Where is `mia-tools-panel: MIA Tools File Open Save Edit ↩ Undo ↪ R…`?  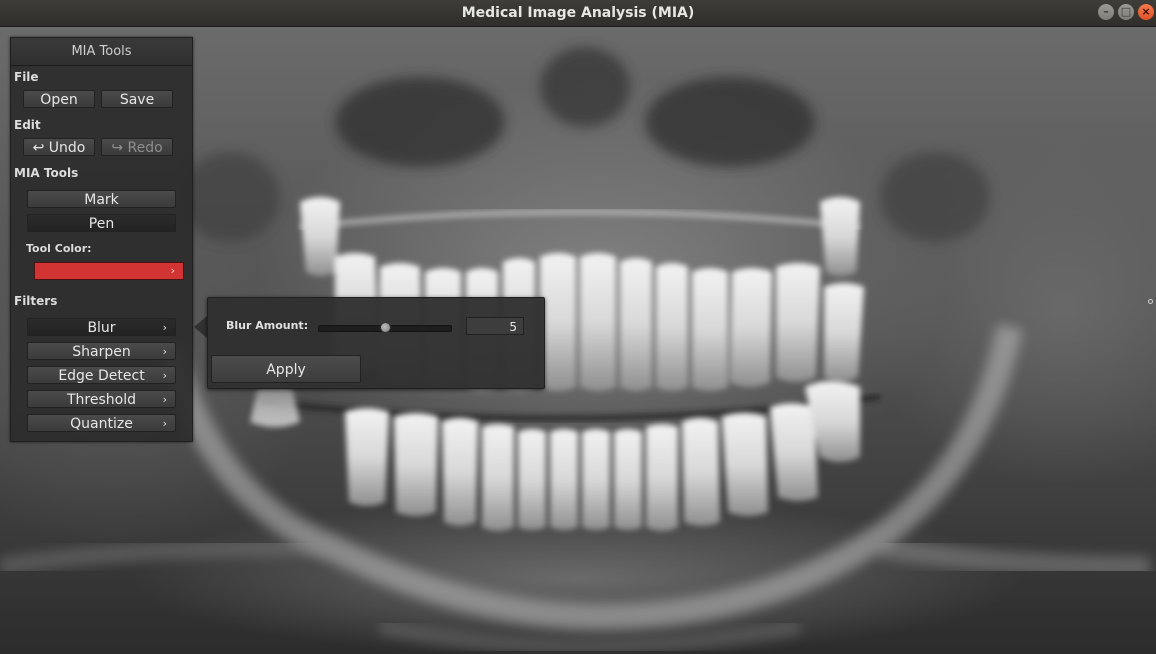
mia-tools-panel: MIA Tools File Open Save Edit ↩ Undo ↪ R… is located at coordinates (101, 239).